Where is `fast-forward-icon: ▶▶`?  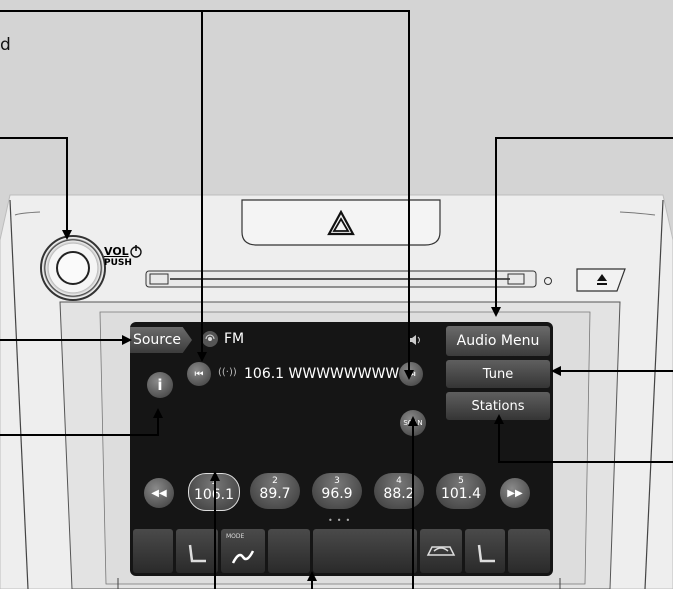
fast-forward-icon: ▶▶ is located at coordinates (515, 493).